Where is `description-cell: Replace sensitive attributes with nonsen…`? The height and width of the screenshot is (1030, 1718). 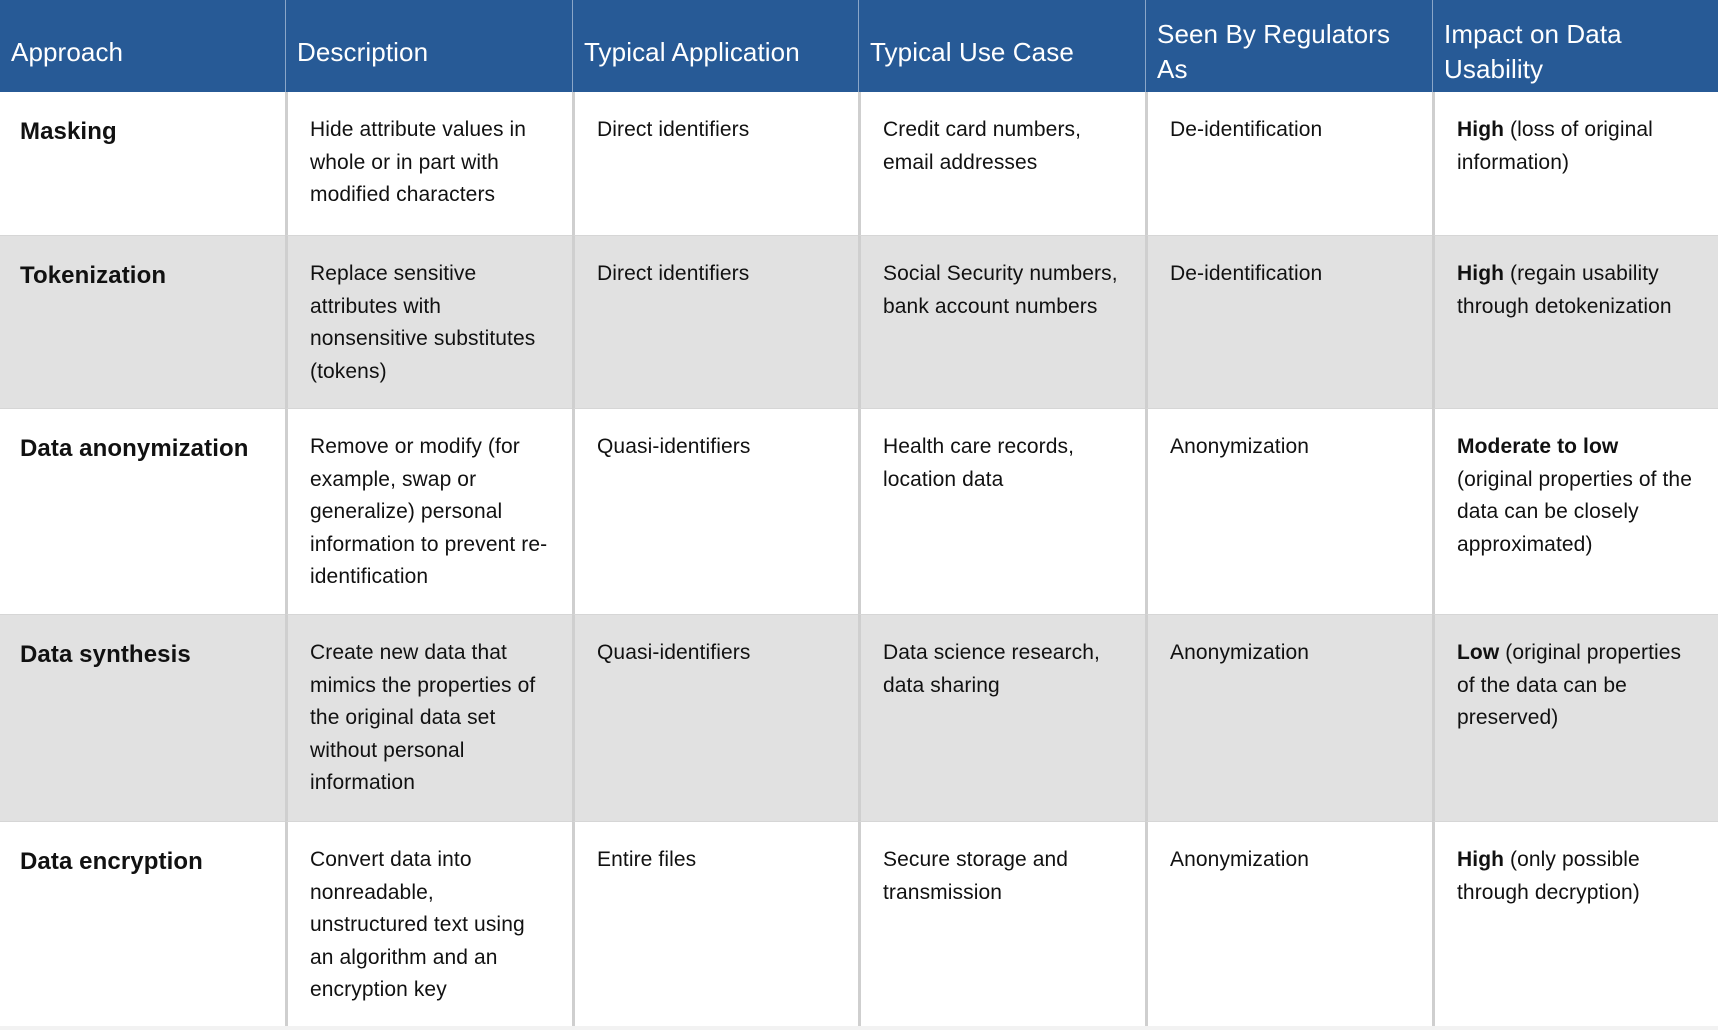 description-cell: Replace sensitive attributes with nonsen… is located at coordinates (428, 321).